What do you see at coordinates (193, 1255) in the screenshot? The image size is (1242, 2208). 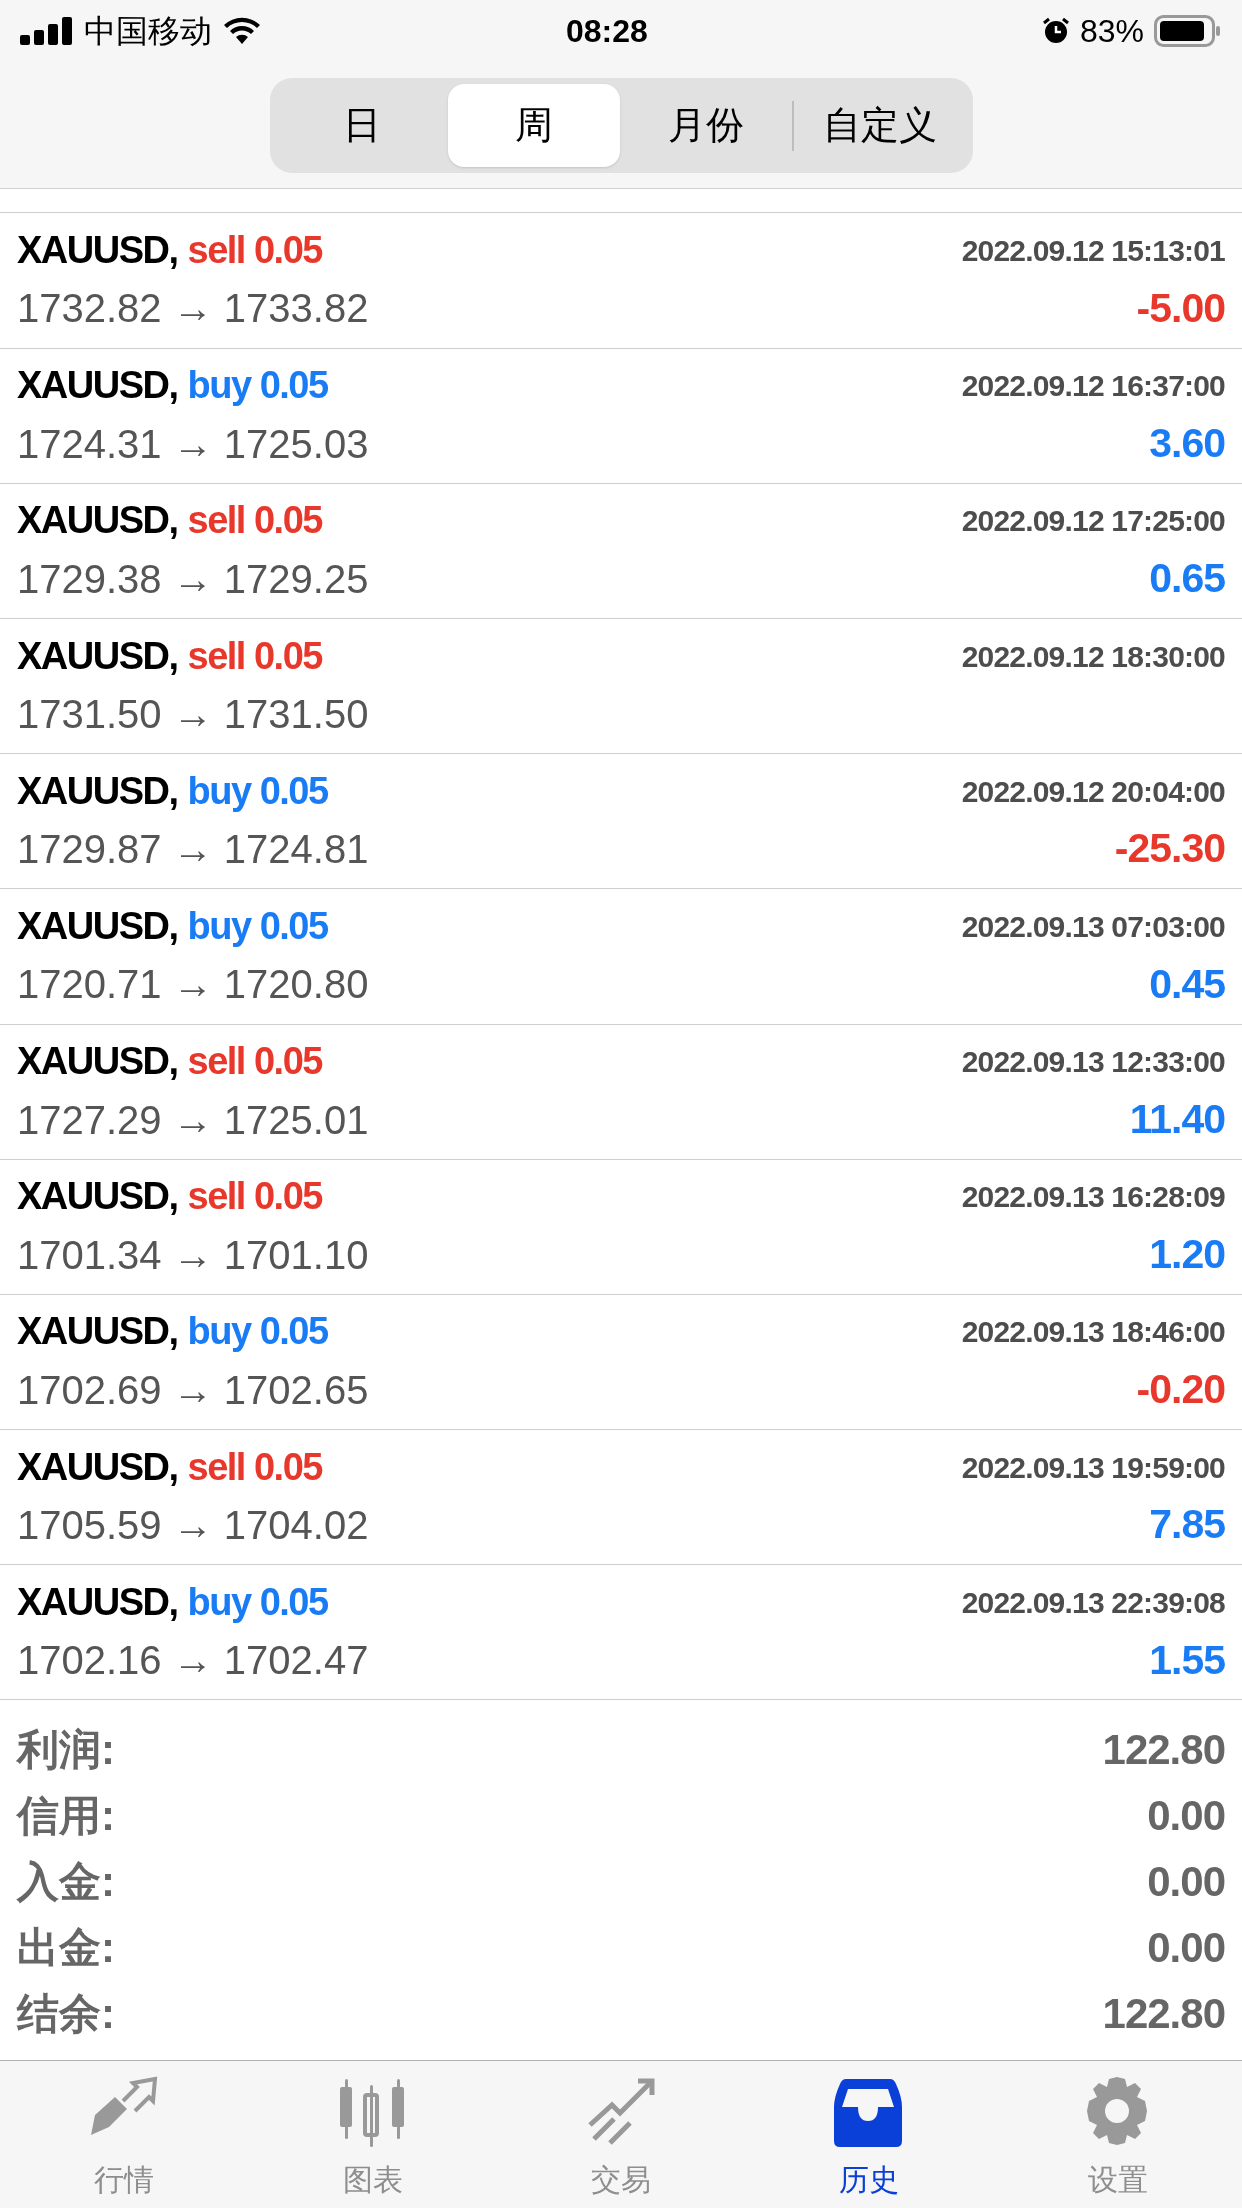 I see `price-range: 1701.34 → 1701.10` at bounding box center [193, 1255].